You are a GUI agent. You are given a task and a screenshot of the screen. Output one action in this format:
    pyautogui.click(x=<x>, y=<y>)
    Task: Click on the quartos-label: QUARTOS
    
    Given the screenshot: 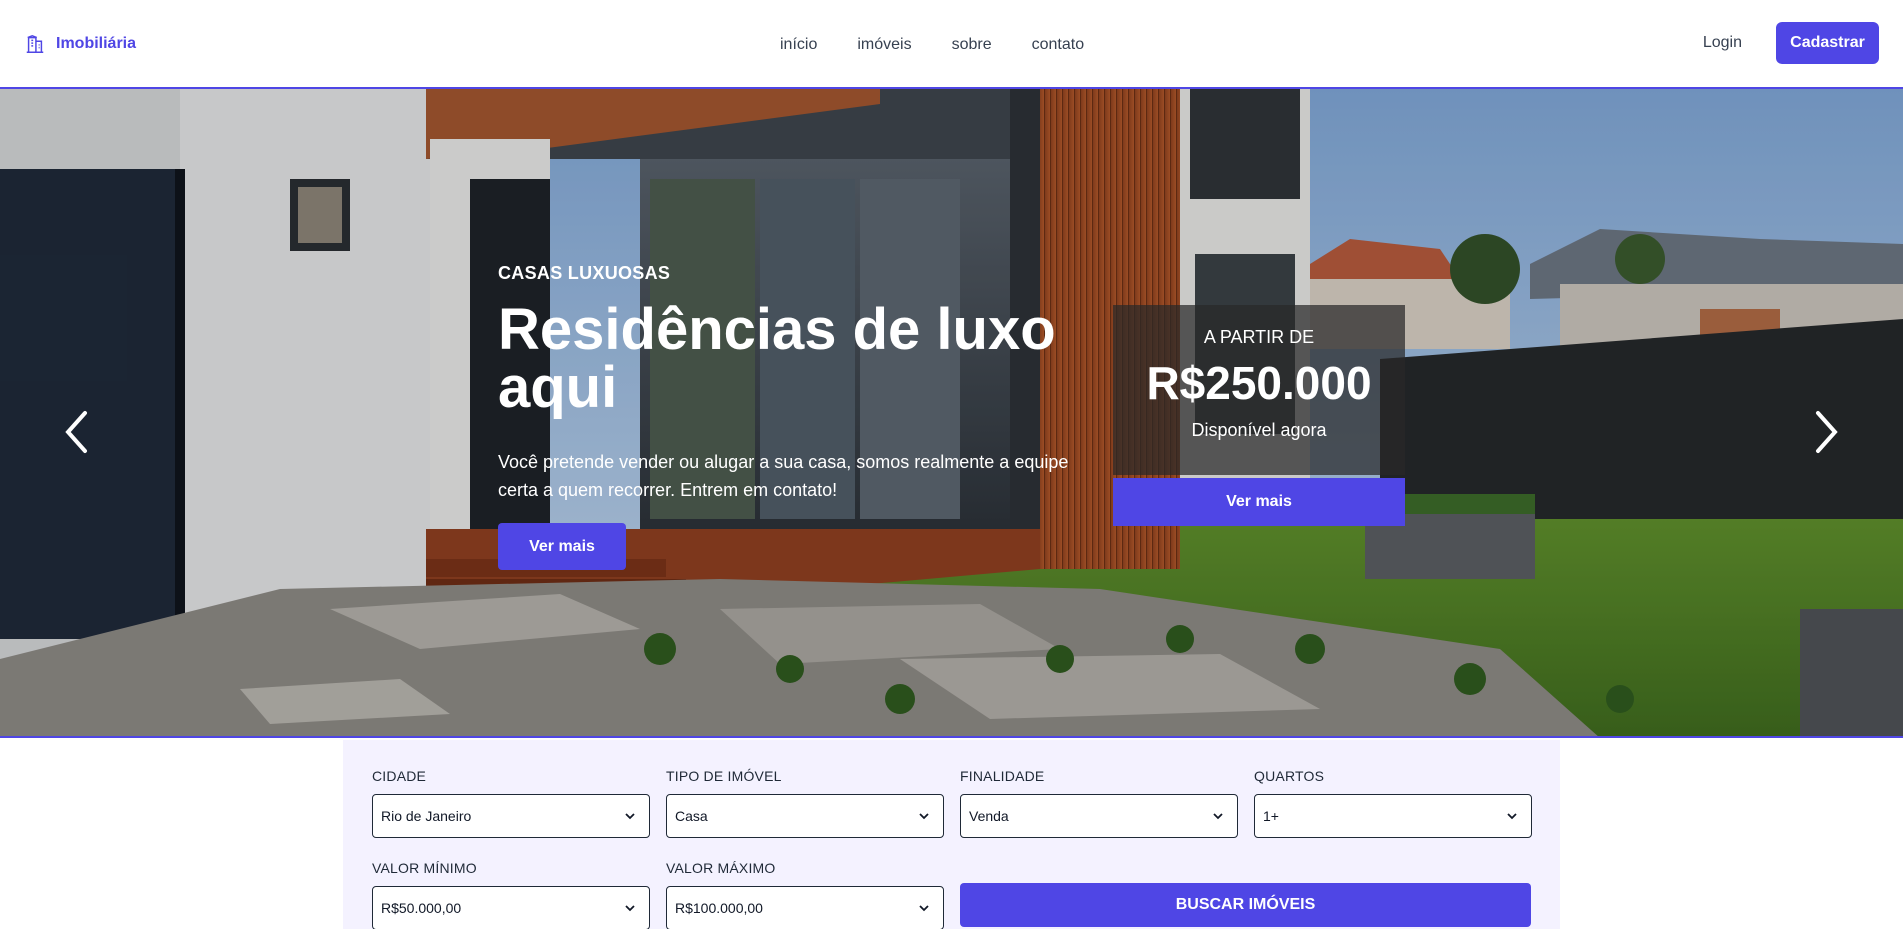 What is the action you would take?
    pyautogui.click(x=1289, y=776)
    